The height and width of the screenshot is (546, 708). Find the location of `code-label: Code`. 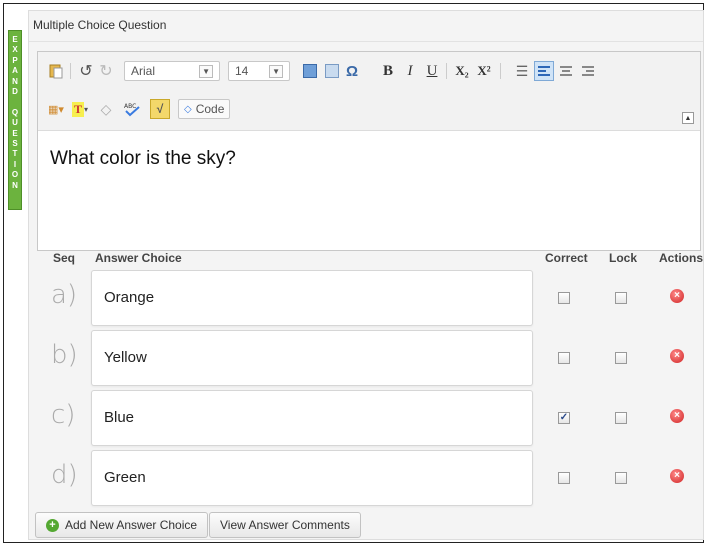

code-label: Code is located at coordinates (210, 109).